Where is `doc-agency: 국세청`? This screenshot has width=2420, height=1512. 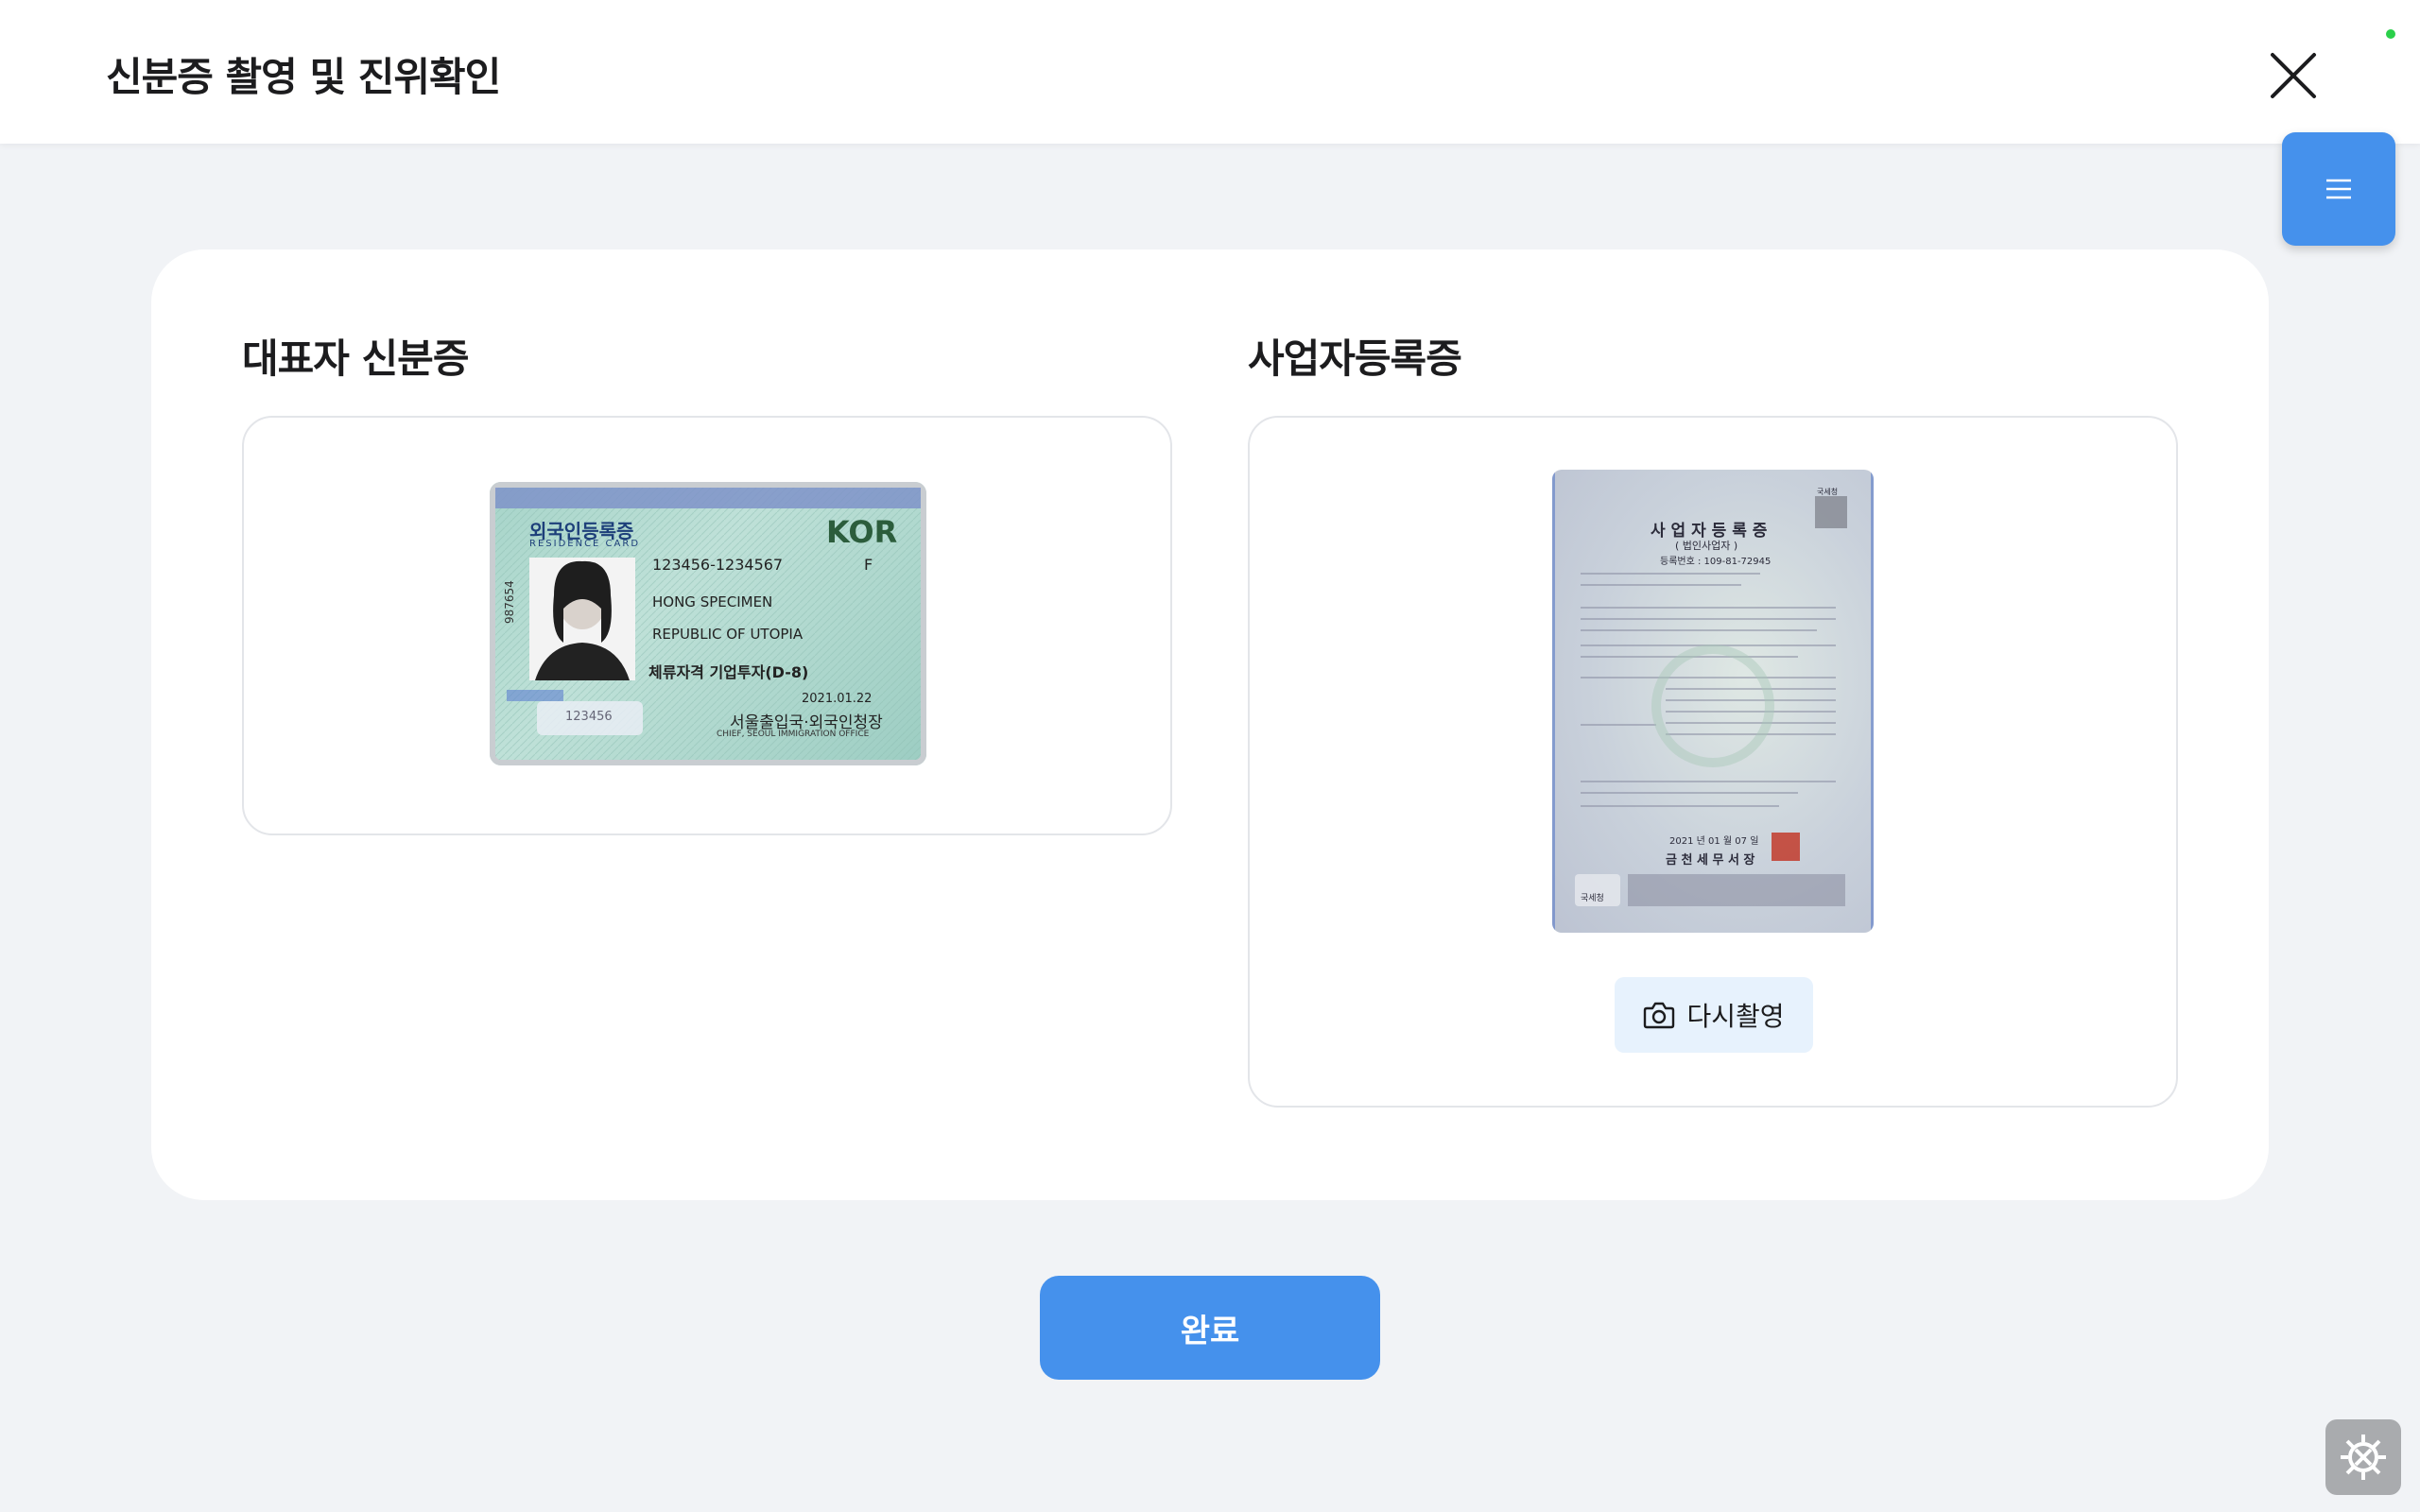 doc-agency: 국세청 is located at coordinates (1592, 898).